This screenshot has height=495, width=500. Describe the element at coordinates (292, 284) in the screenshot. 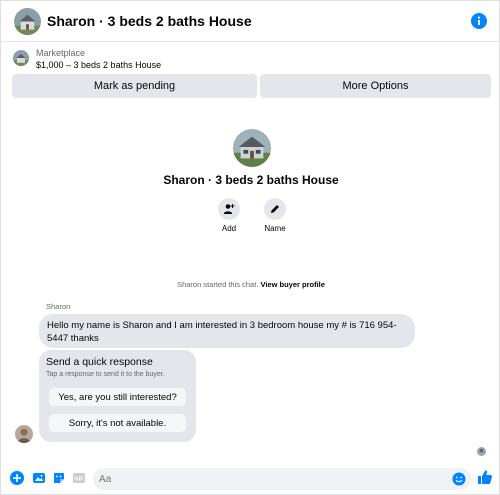

I see `view-buyer-profile-link: View buyer profile` at that location.